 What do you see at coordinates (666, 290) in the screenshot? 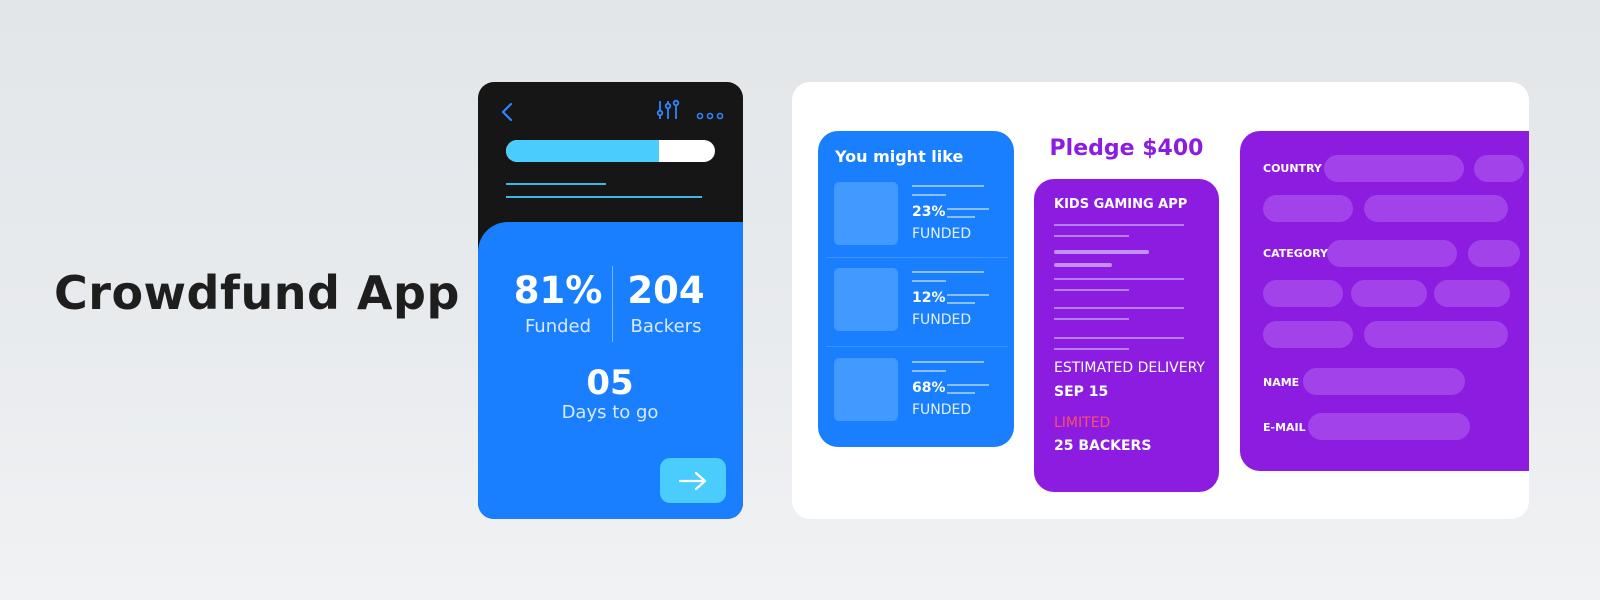
I see `backers-value: 204` at bounding box center [666, 290].